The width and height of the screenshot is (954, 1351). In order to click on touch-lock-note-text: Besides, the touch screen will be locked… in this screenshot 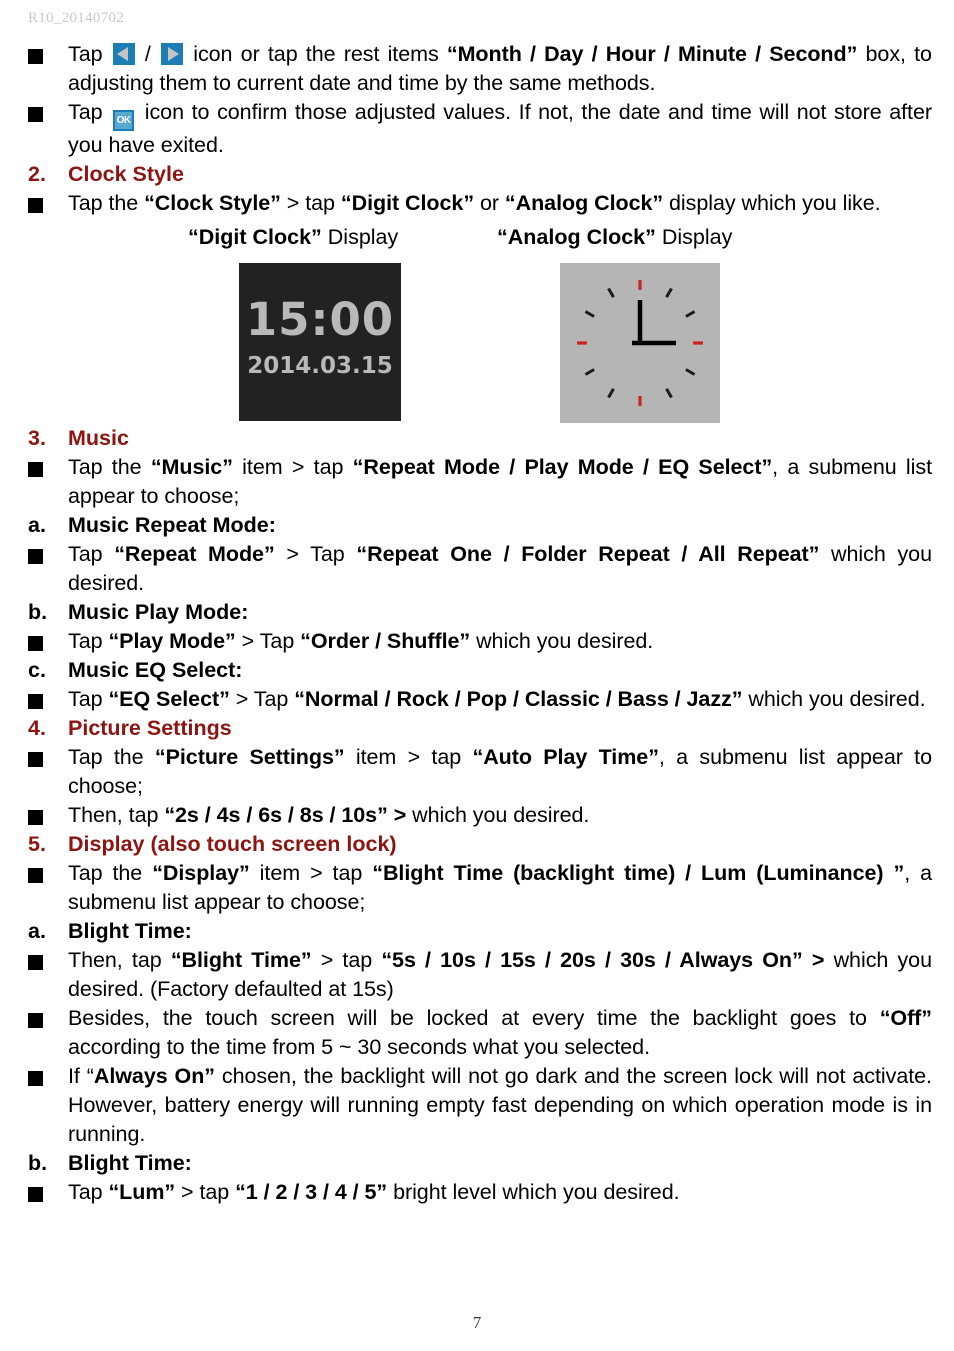, I will do `click(500, 1033)`.